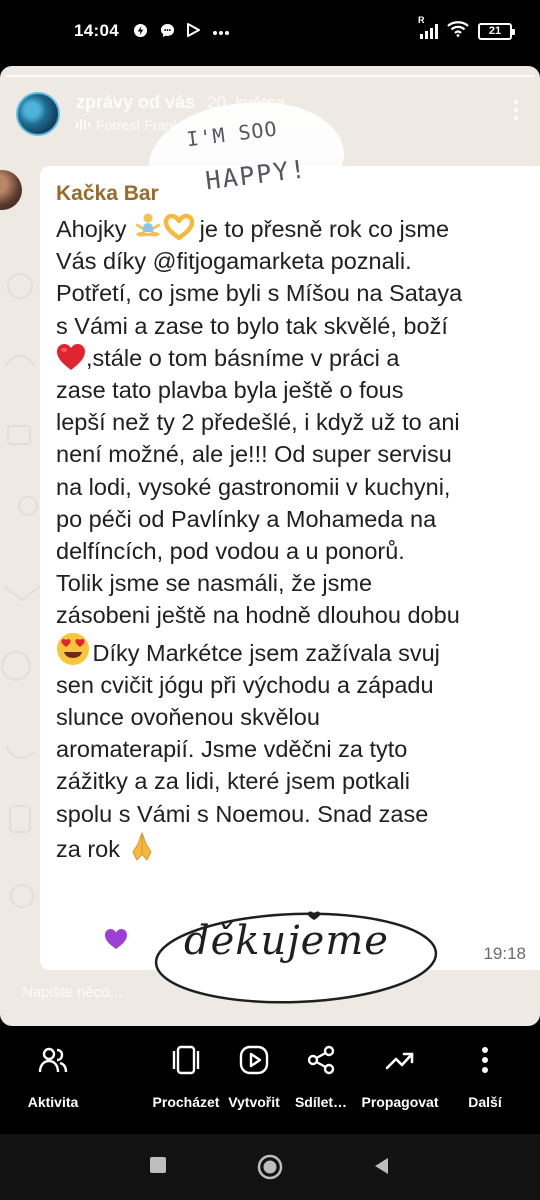 The width and height of the screenshot is (540, 1200). I want to click on create-icon, so click(254, 1060).